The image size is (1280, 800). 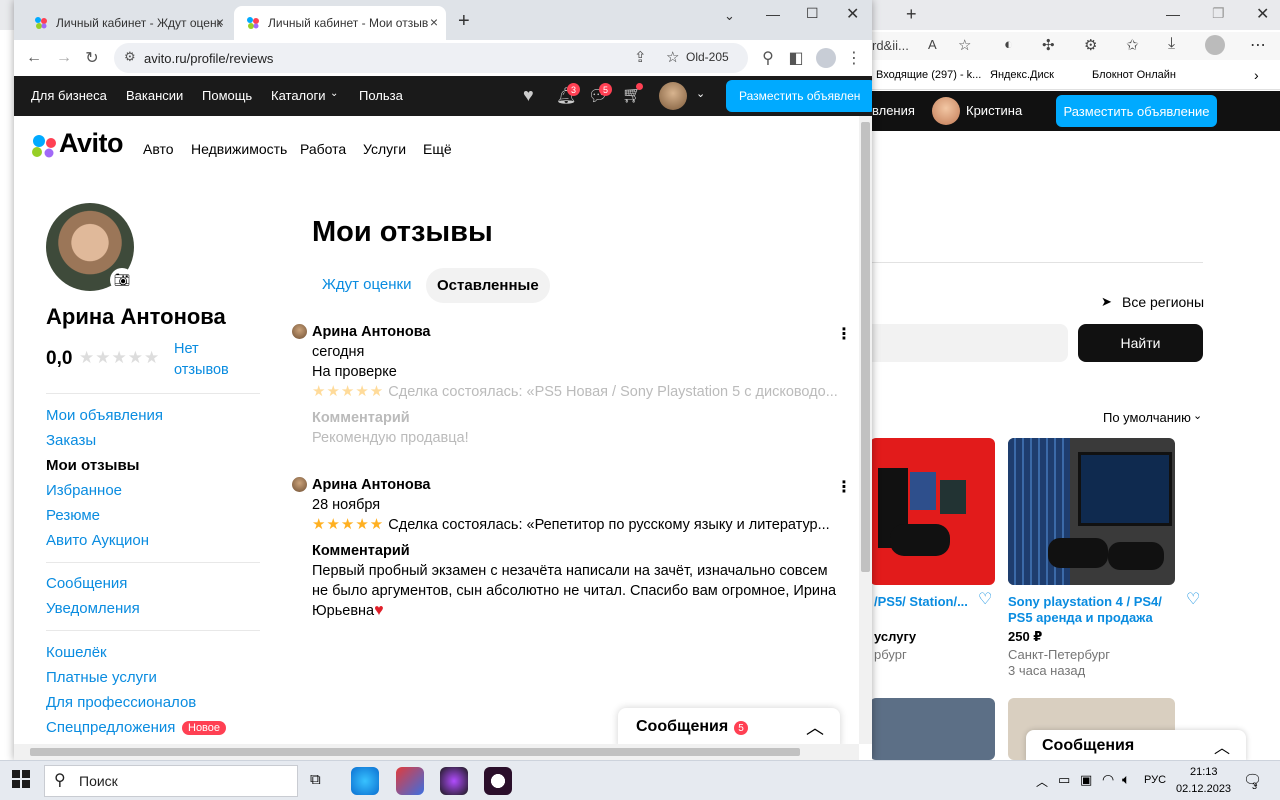 I want to click on bg-search-input, so click(x=969, y=343).